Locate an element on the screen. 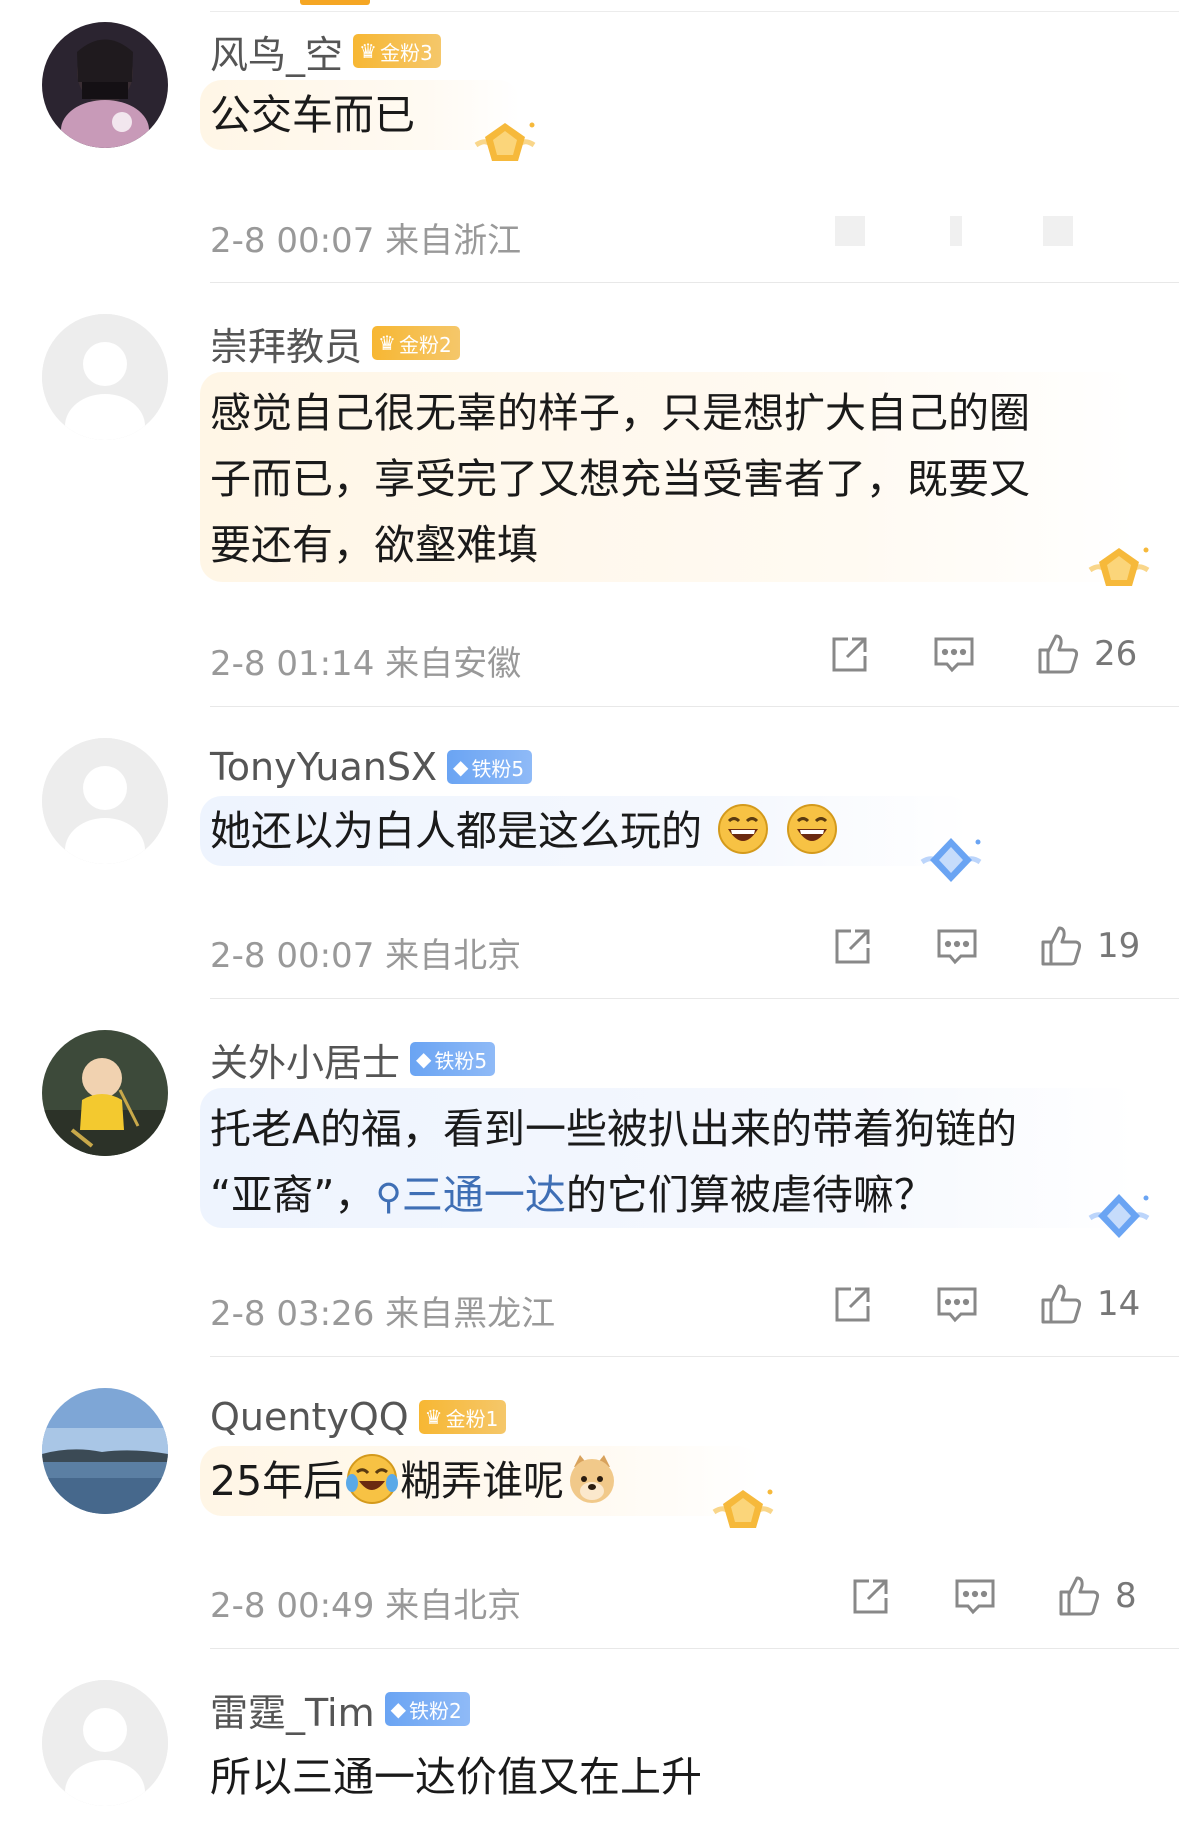 The image size is (1179, 1835). comment-text-line: “亚裔”，⚲三通一达的它们算被虐待嘛？ is located at coordinates (613, 1196).